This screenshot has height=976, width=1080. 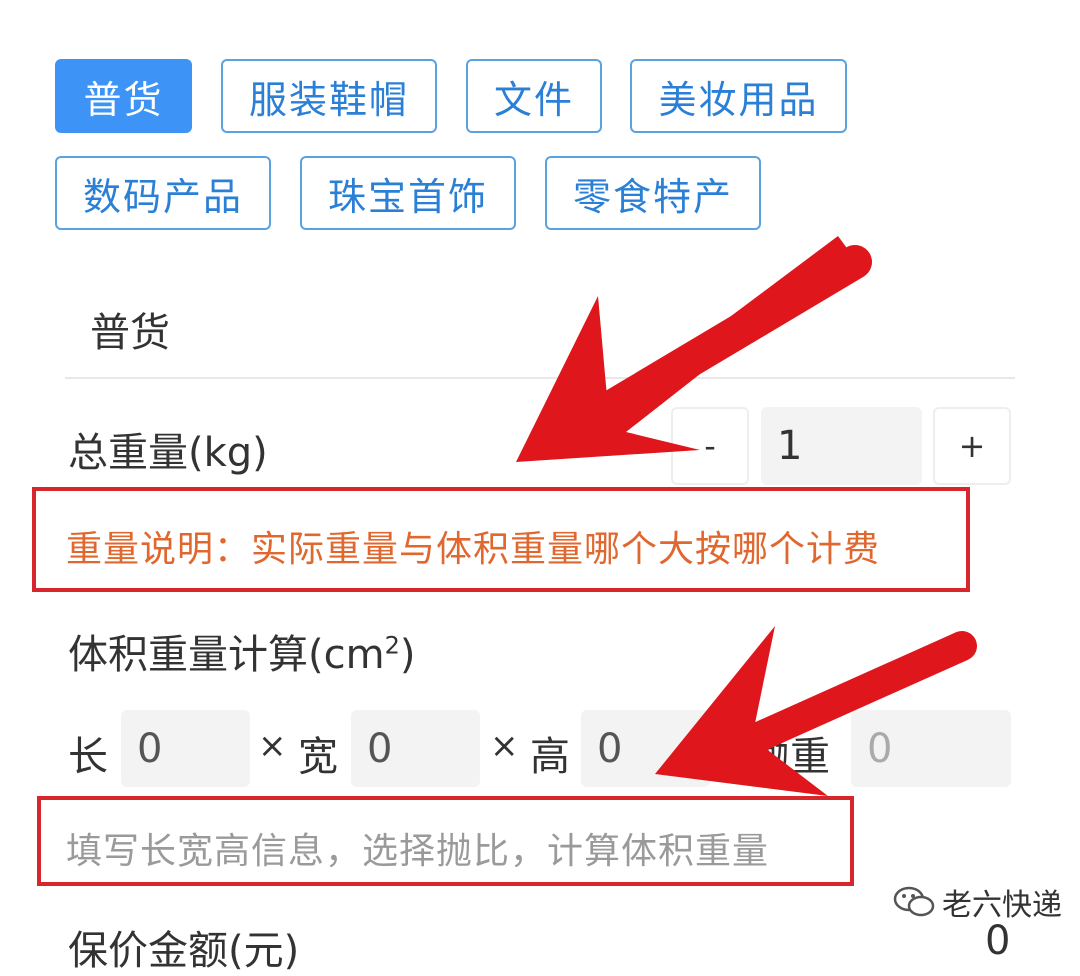 What do you see at coordinates (184, 951) in the screenshot?
I see `insured-amount-label: 保价金额(元)` at bounding box center [184, 951].